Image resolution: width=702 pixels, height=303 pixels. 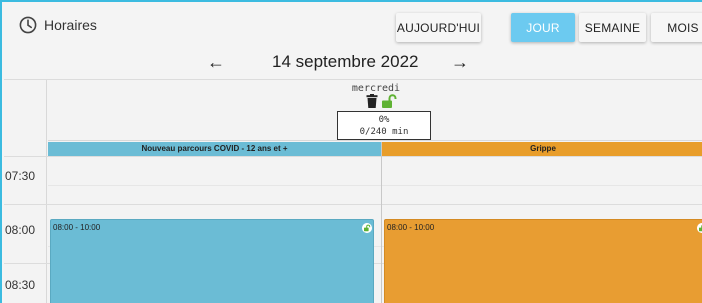 What do you see at coordinates (372, 101) in the screenshot?
I see `trash-icon` at bounding box center [372, 101].